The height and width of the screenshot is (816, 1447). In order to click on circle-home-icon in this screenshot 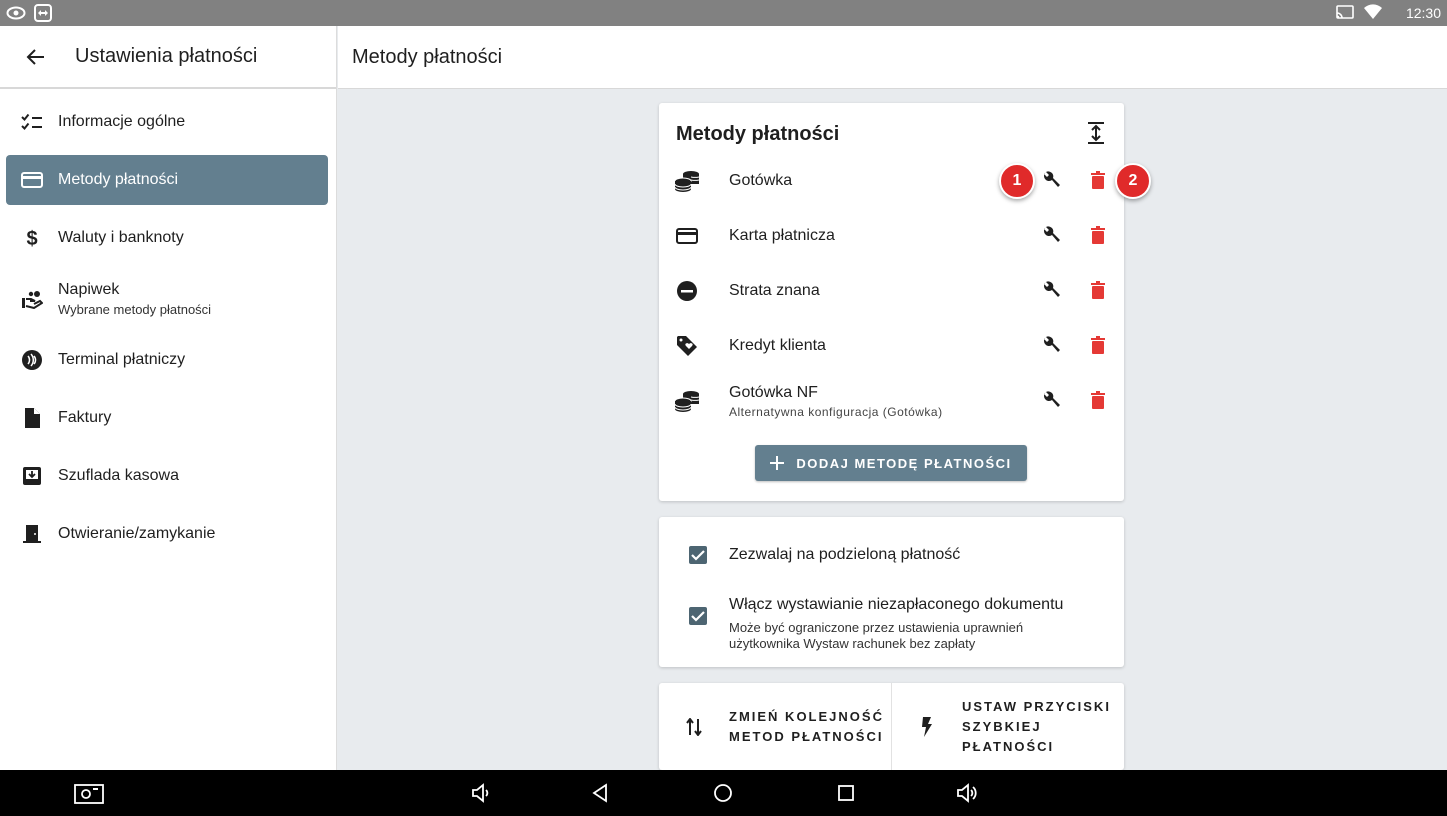, I will do `click(723, 793)`.